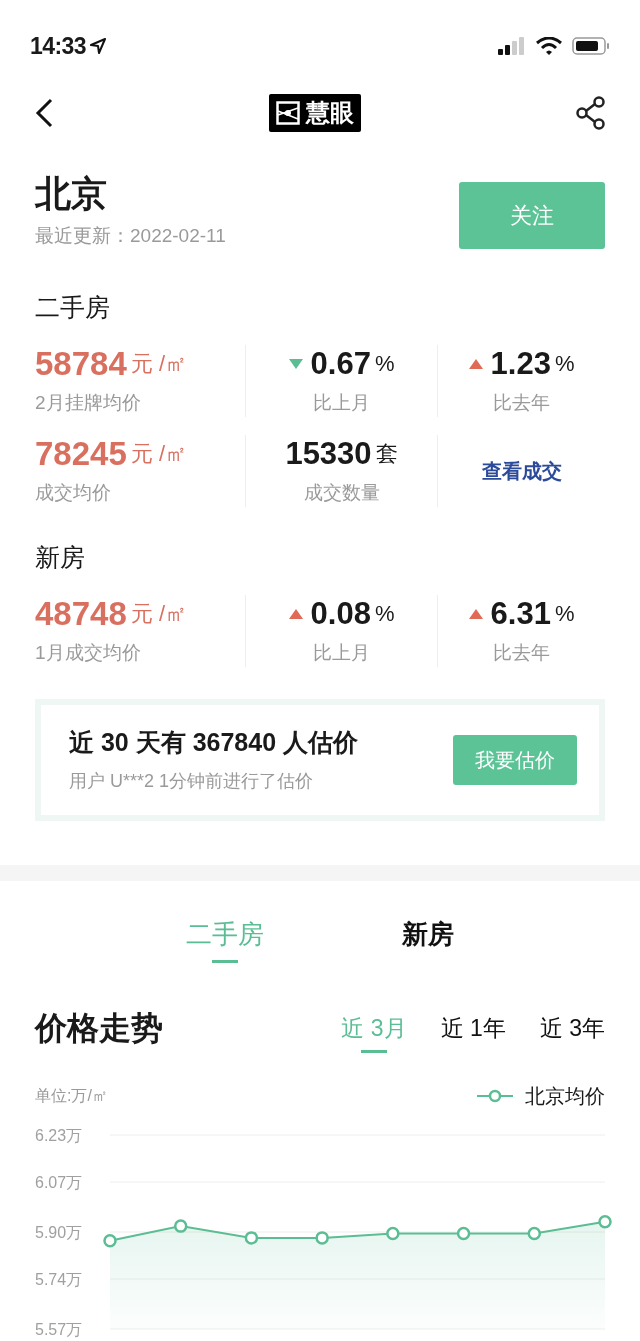 The image size is (640, 1341). I want to click on battery-icon, so click(591, 46).